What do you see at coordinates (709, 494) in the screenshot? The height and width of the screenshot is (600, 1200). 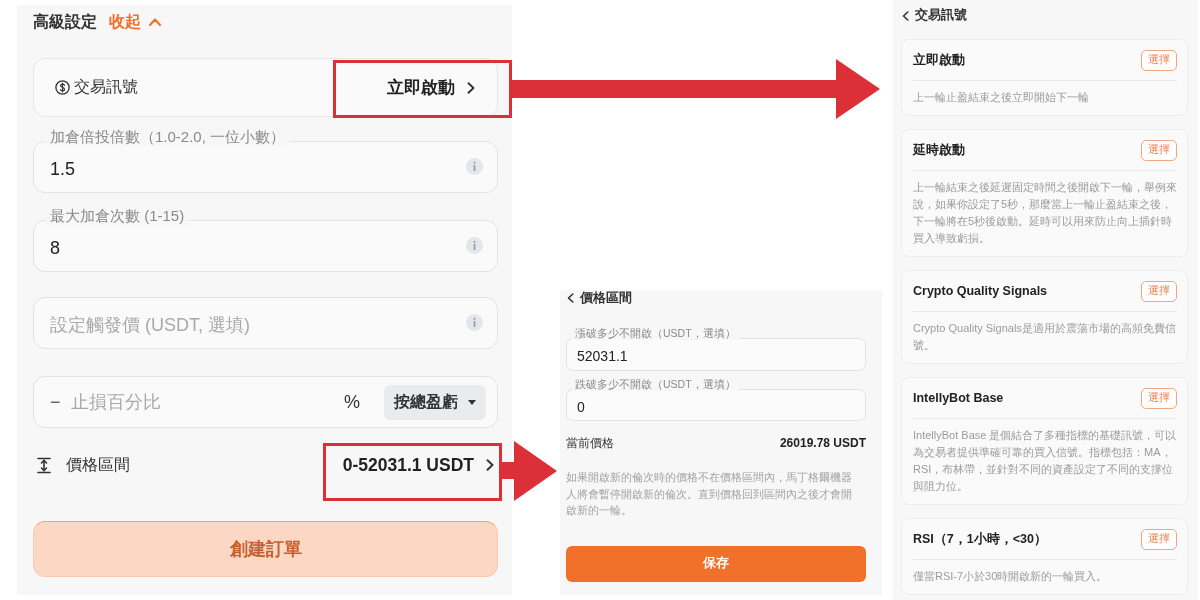 I see `range-note: 如果開啟新的倫次時的價格不在價格區間內，馬丁格爾機器人將會暫停開啟新的倫次。直到價格回到區間內之後才會開啟新的一輪。` at bounding box center [709, 494].